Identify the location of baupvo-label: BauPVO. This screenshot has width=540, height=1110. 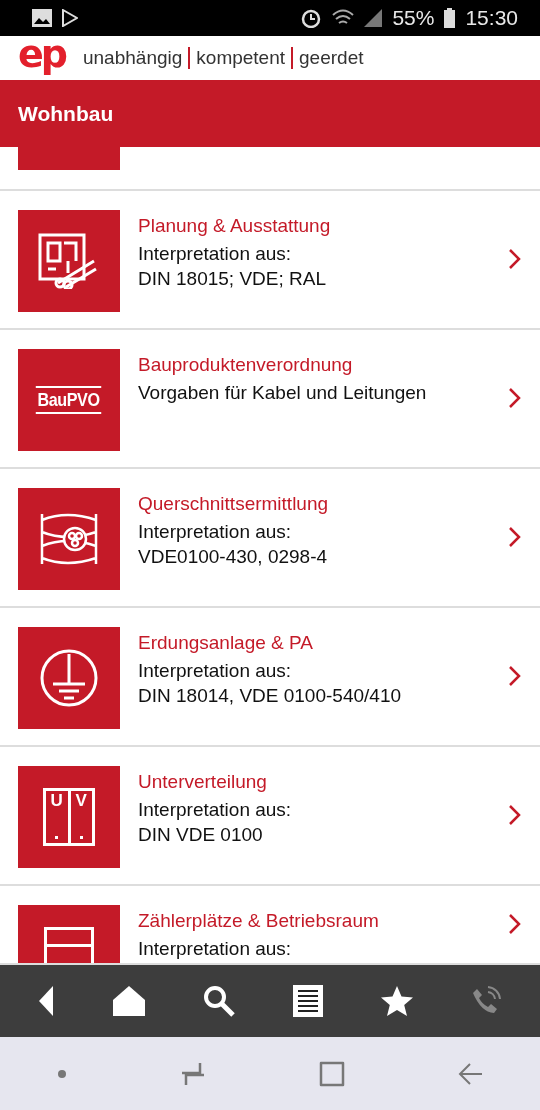
(69, 400).